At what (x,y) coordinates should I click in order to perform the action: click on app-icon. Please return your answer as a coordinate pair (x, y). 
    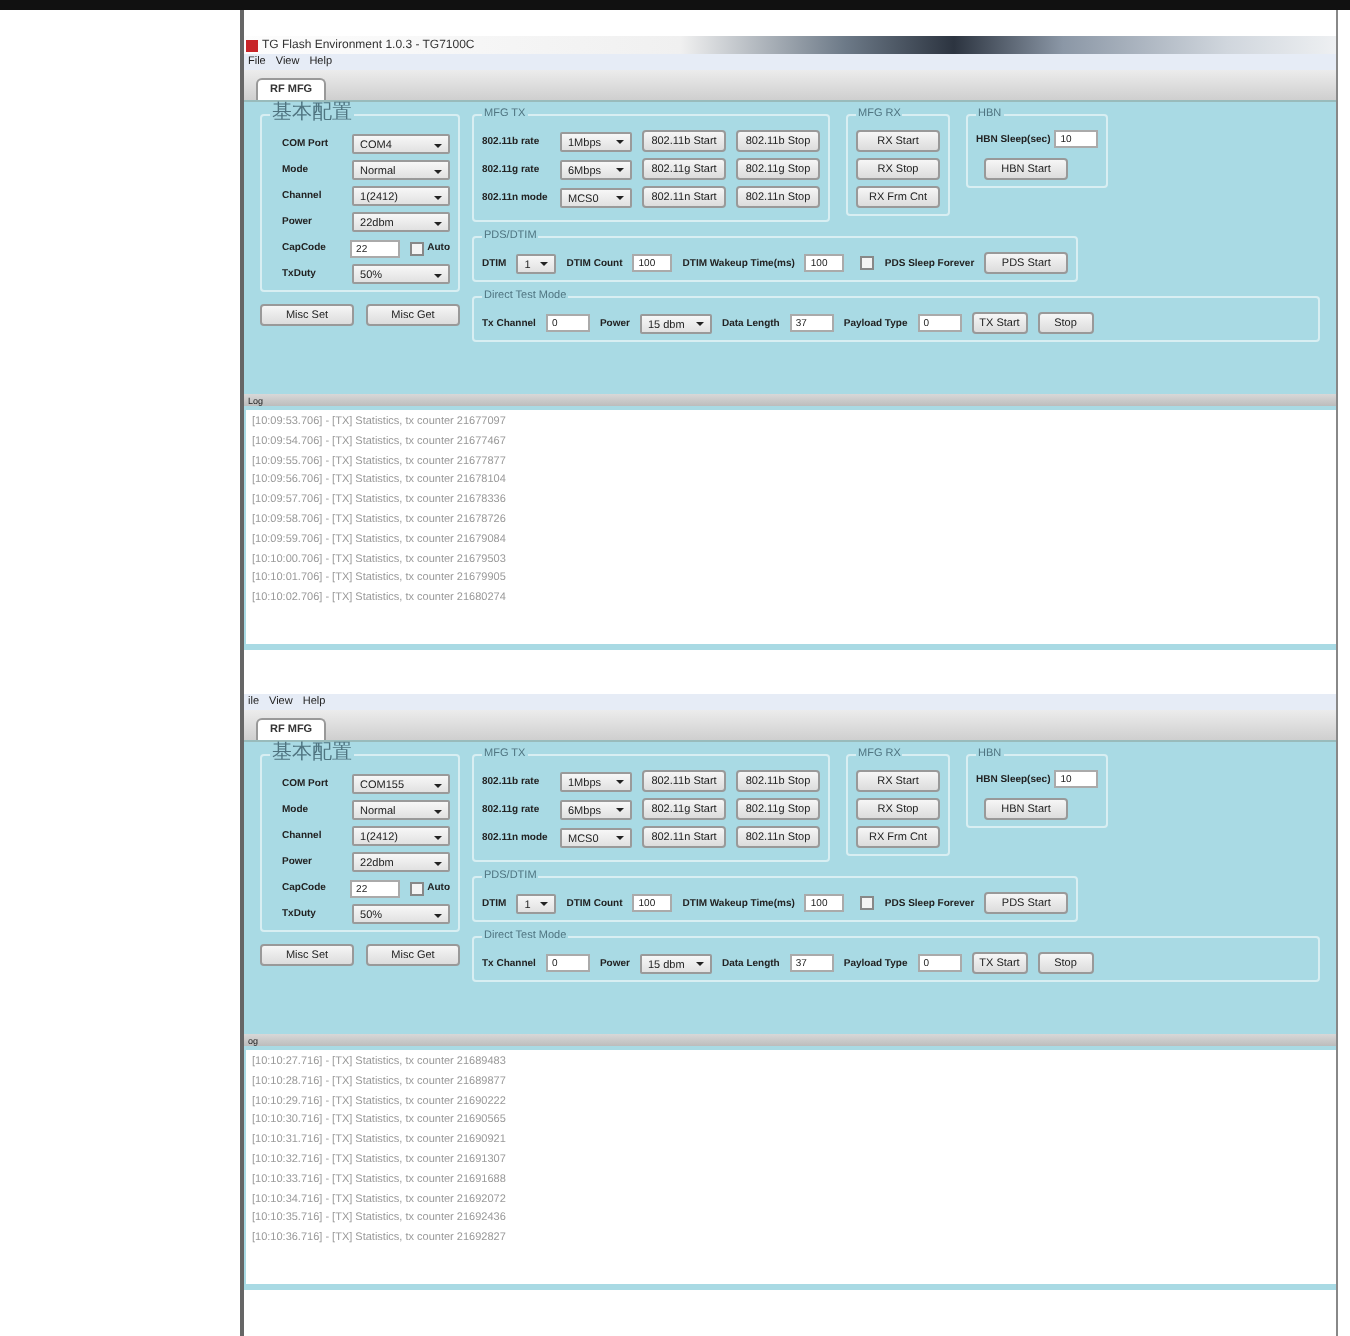
    Looking at the image, I should click on (252, 45).